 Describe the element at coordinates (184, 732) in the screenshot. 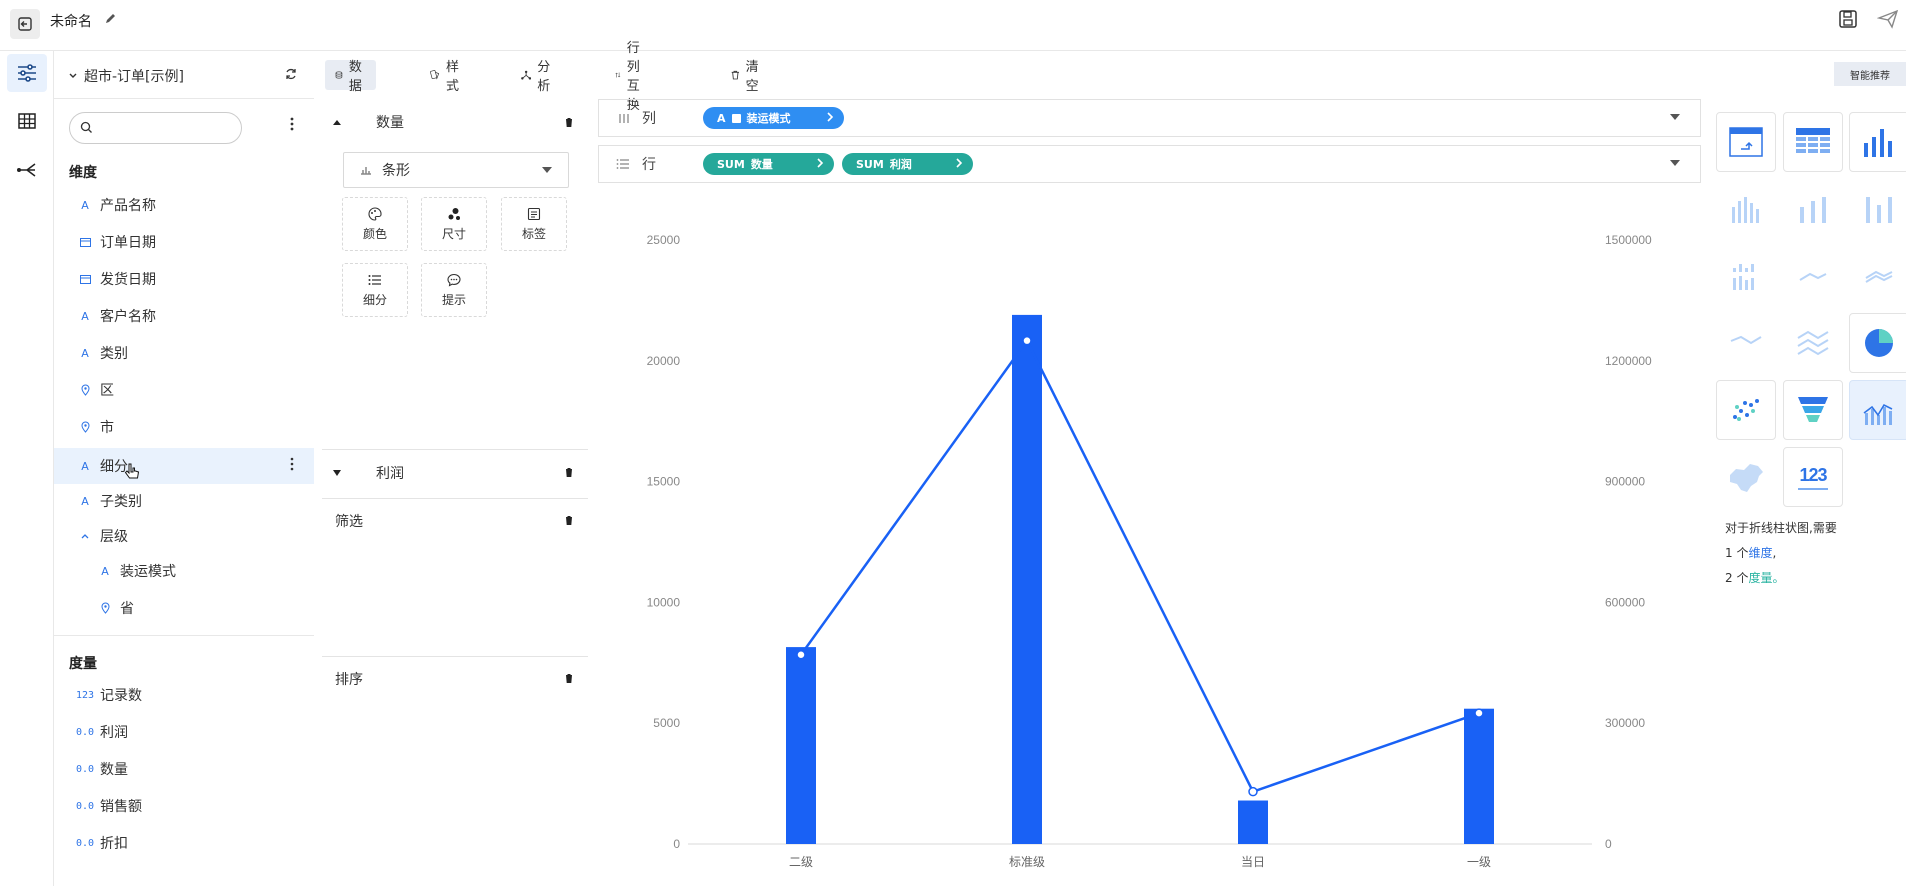

I see `field-item: 0.0 利润` at that location.